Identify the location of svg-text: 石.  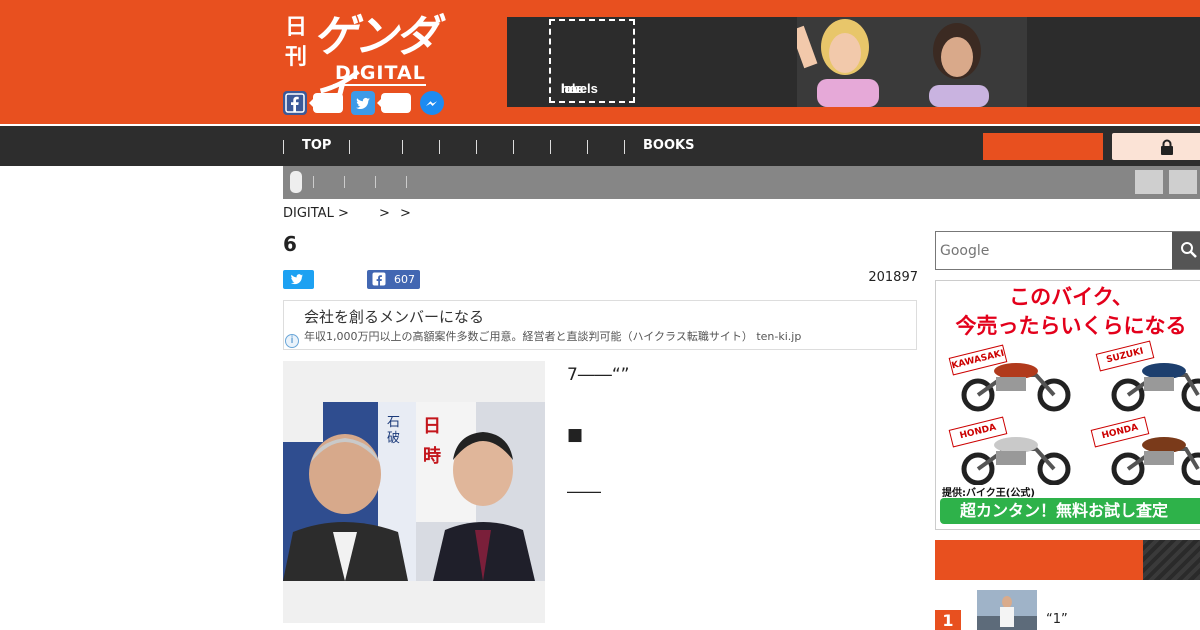
(393, 422).